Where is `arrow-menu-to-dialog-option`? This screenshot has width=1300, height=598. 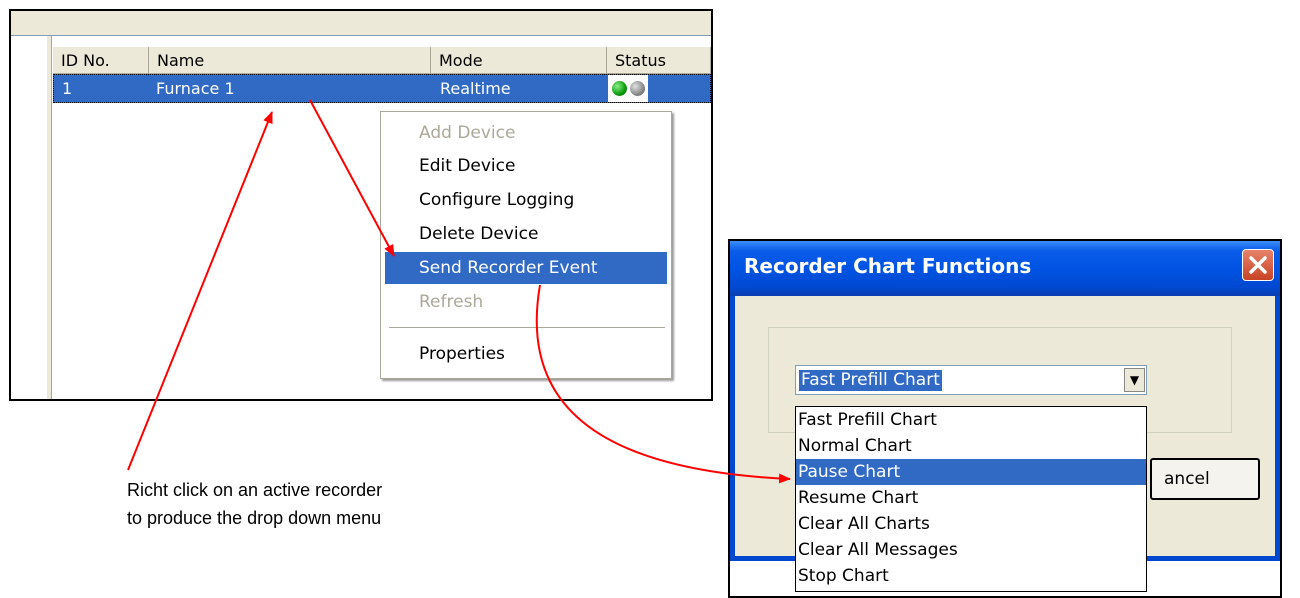 arrow-menu-to-dialog-option is located at coordinates (663, 384).